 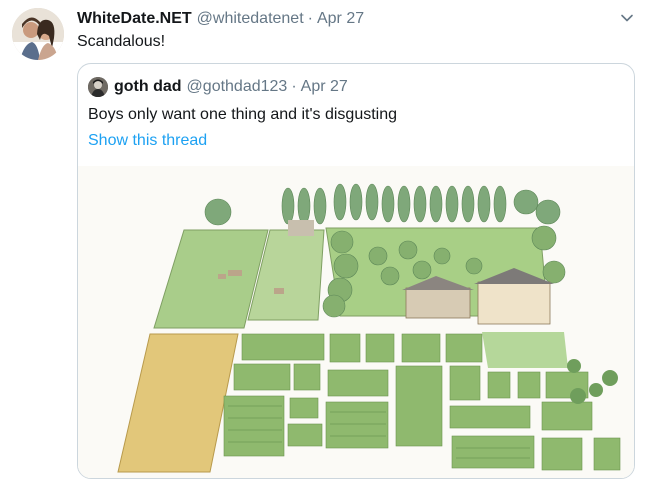 I want to click on couple-avatar-icon, so click(x=38, y=34).